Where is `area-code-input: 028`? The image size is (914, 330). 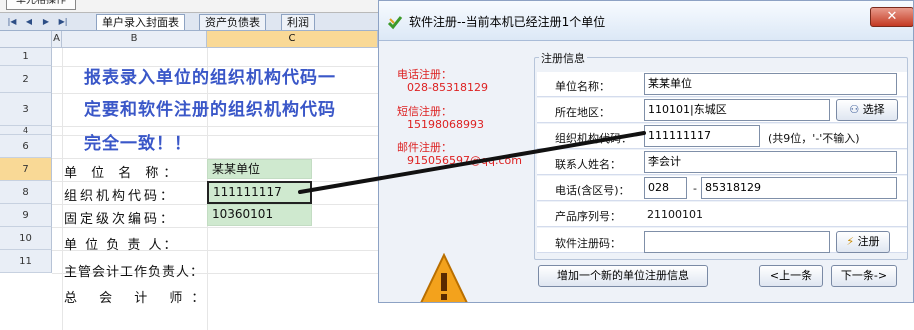 area-code-input: 028 is located at coordinates (665, 188).